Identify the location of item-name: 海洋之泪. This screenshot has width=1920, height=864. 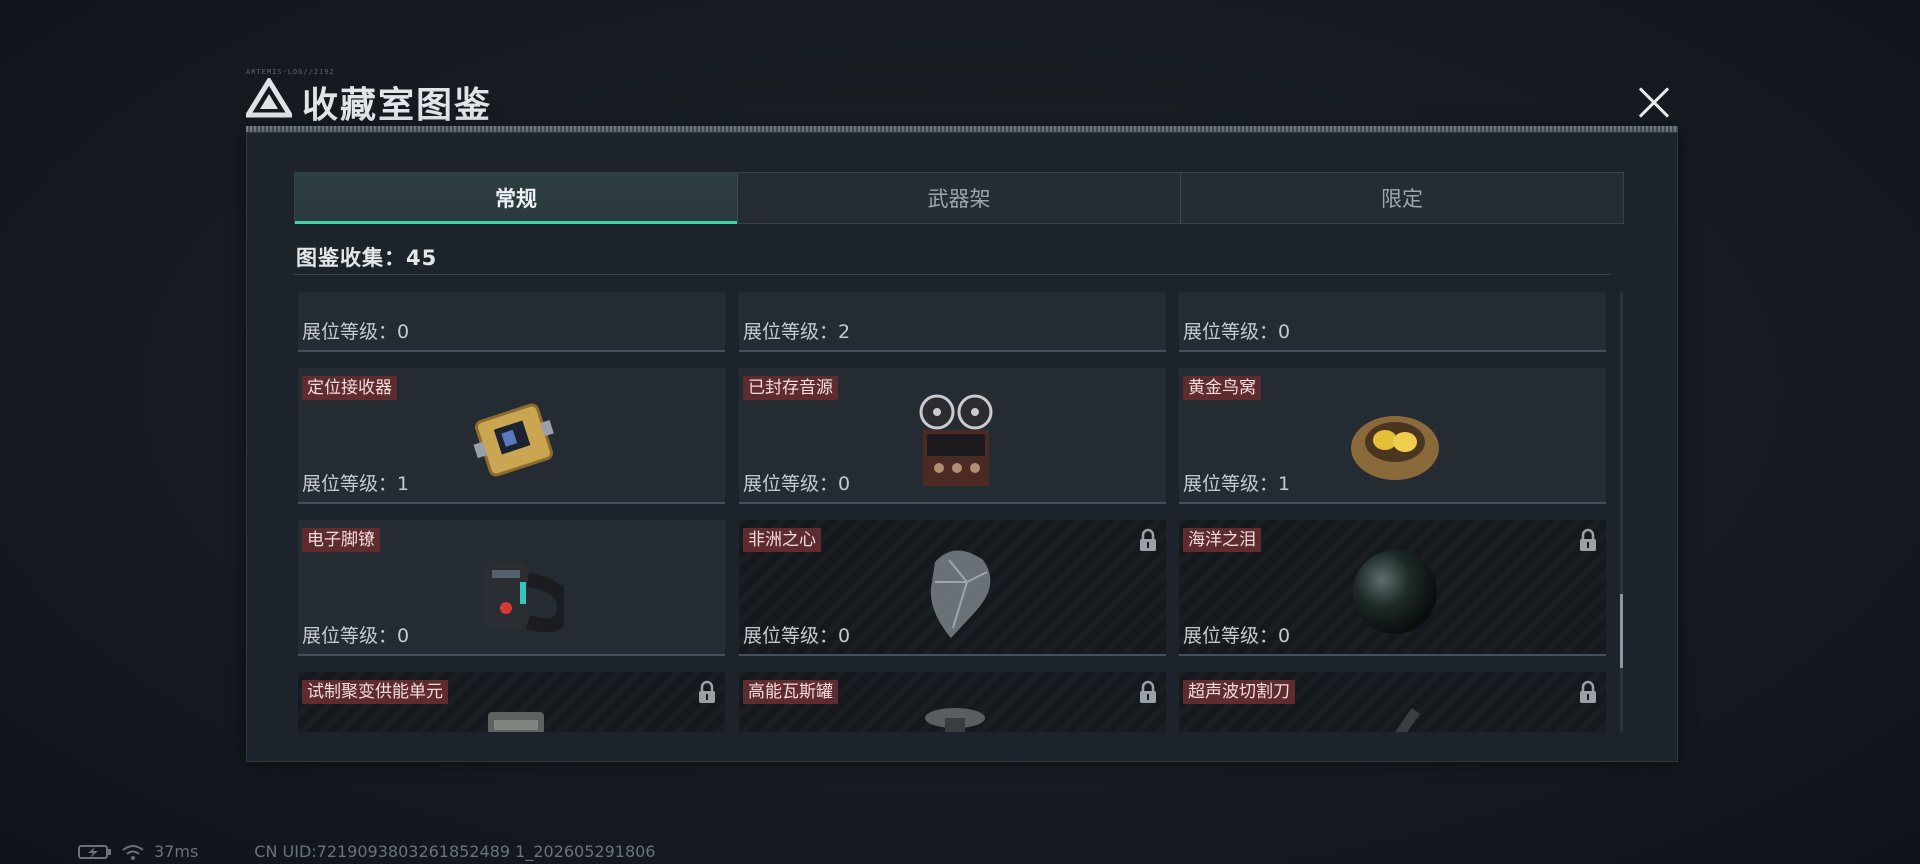
(1222, 540).